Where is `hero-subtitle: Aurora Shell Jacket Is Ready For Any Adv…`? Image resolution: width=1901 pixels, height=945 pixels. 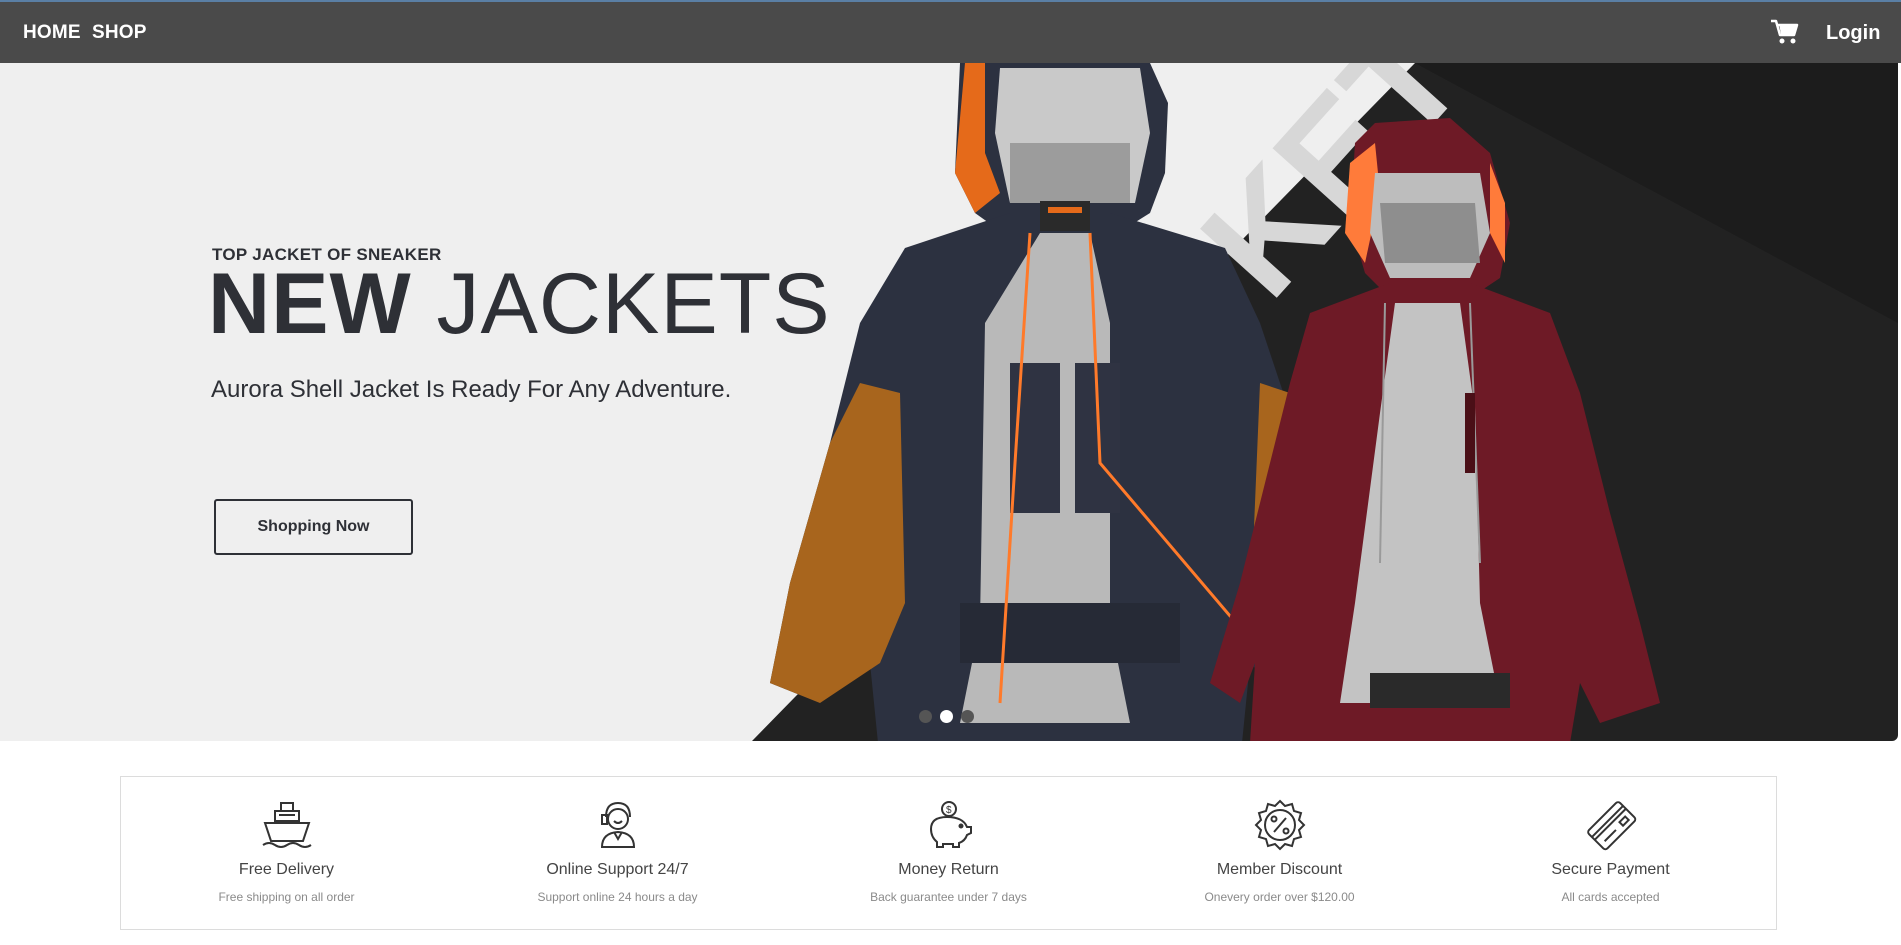
hero-subtitle: Aurora Shell Jacket Is Ready For Any Adv… is located at coordinates (471, 389).